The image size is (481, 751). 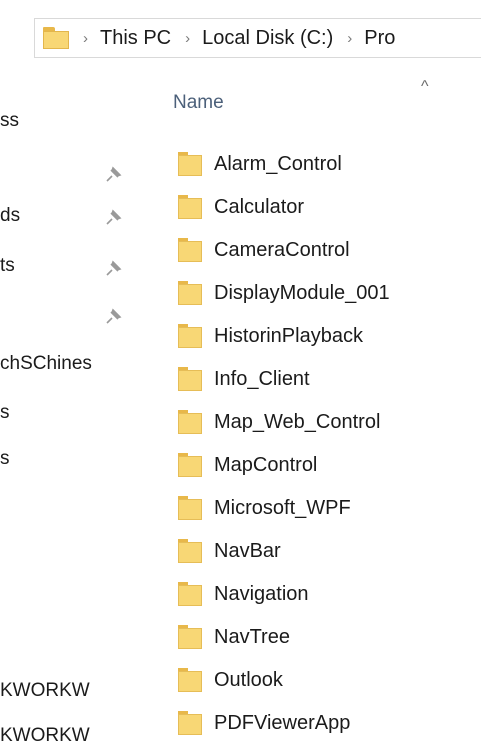 I want to click on list-item: PDFViewerApp, so click(x=328, y=723).